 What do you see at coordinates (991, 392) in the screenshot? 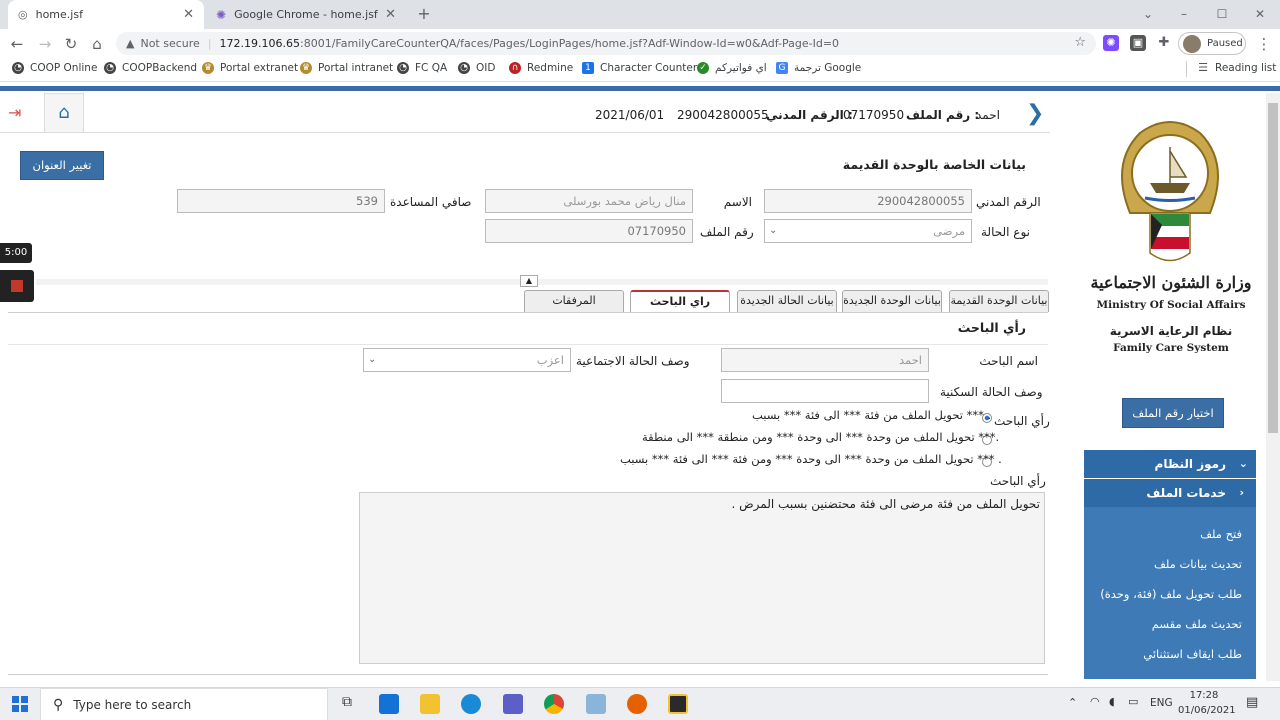
I see `housing-label: وصف الحالة السكنية` at bounding box center [991, 392].